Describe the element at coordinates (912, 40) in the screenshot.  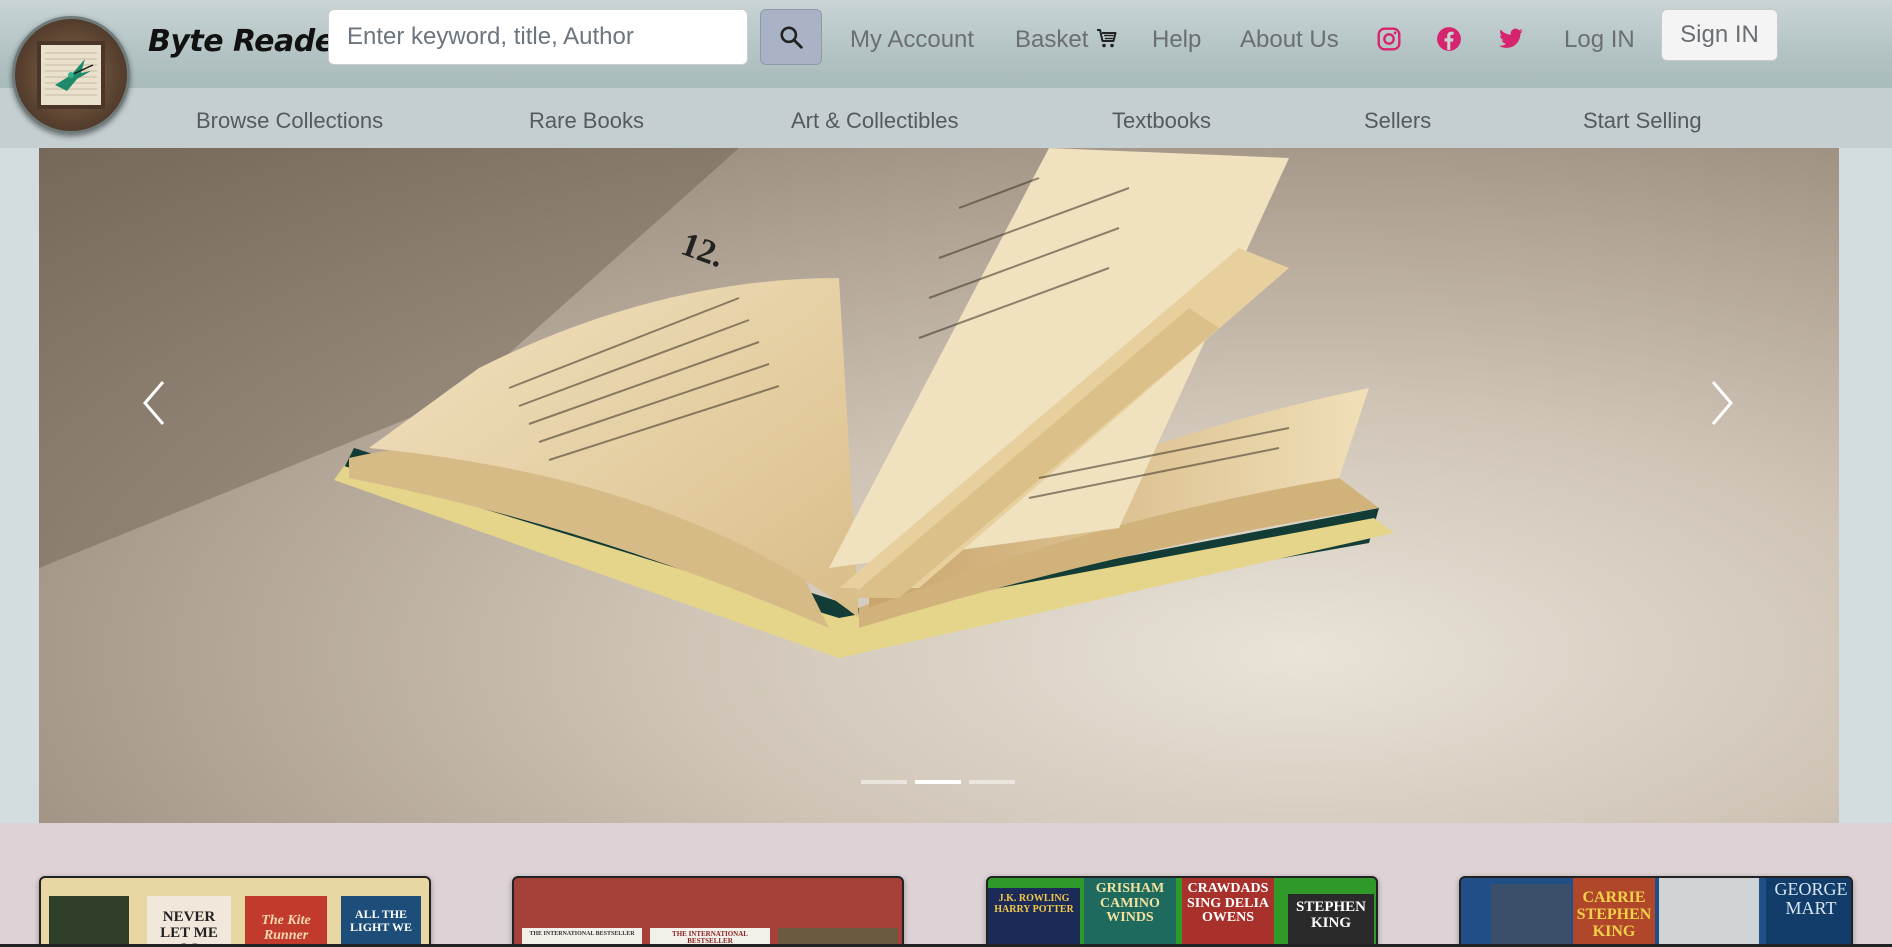
I see `my-account-link: My Account` at that location.